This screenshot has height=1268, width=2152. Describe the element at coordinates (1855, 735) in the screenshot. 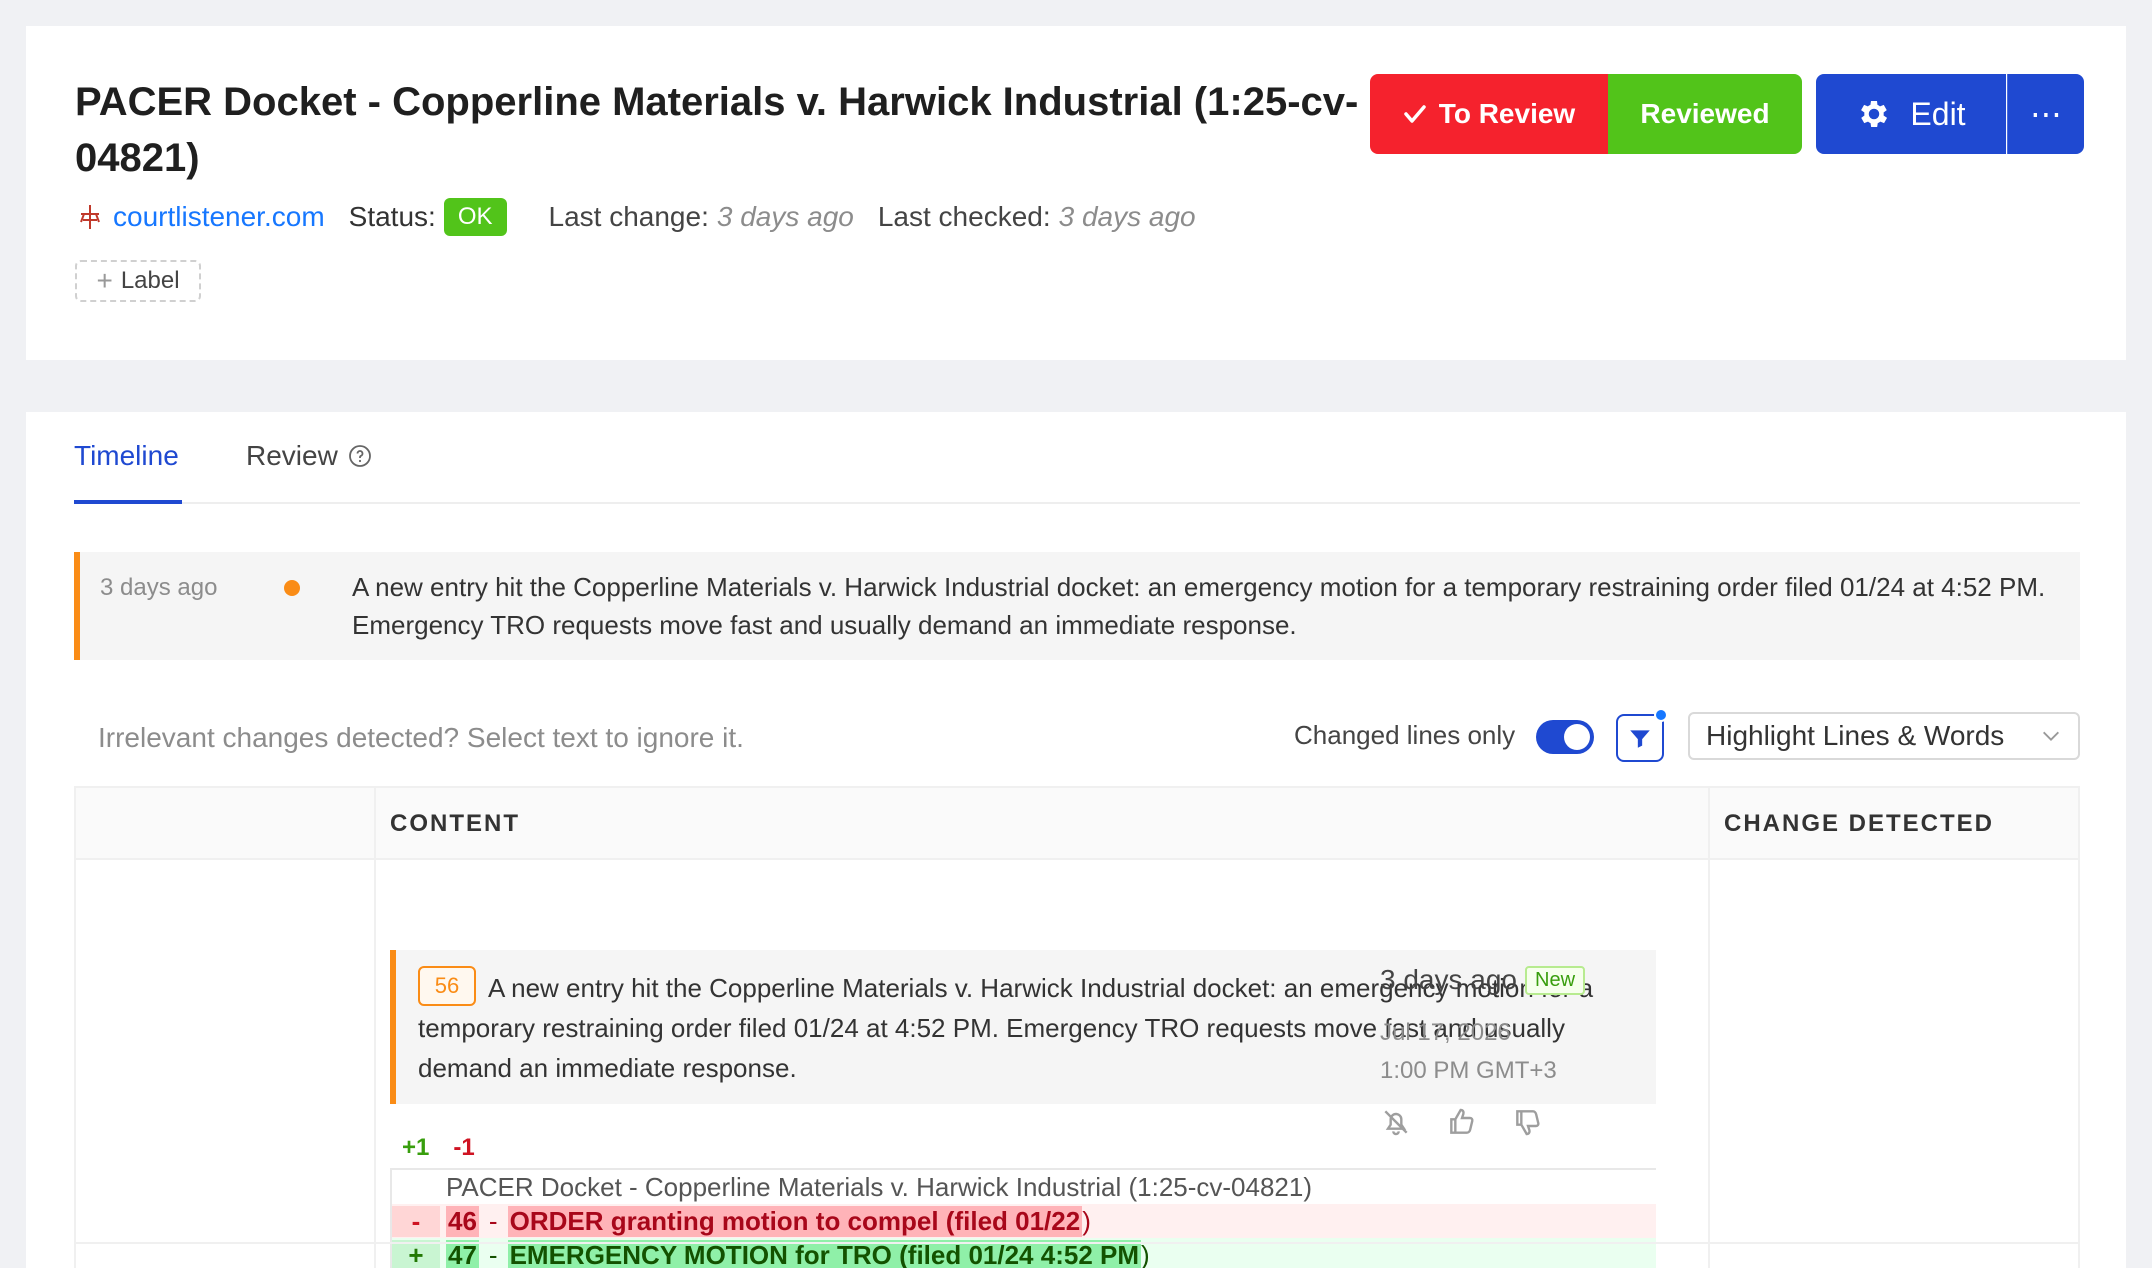

I see `highlight-mode-value: Highlight Lines & Words` at that location.